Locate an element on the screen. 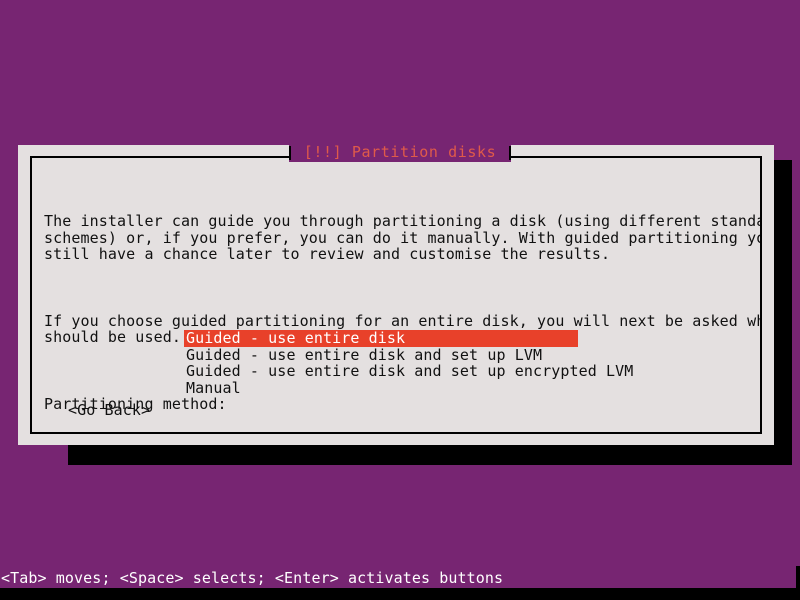 This screenshot has height=600, width=800. menu-item-guided-entire-disk: Guided - use entire disk is located at coordinates (381, 338).